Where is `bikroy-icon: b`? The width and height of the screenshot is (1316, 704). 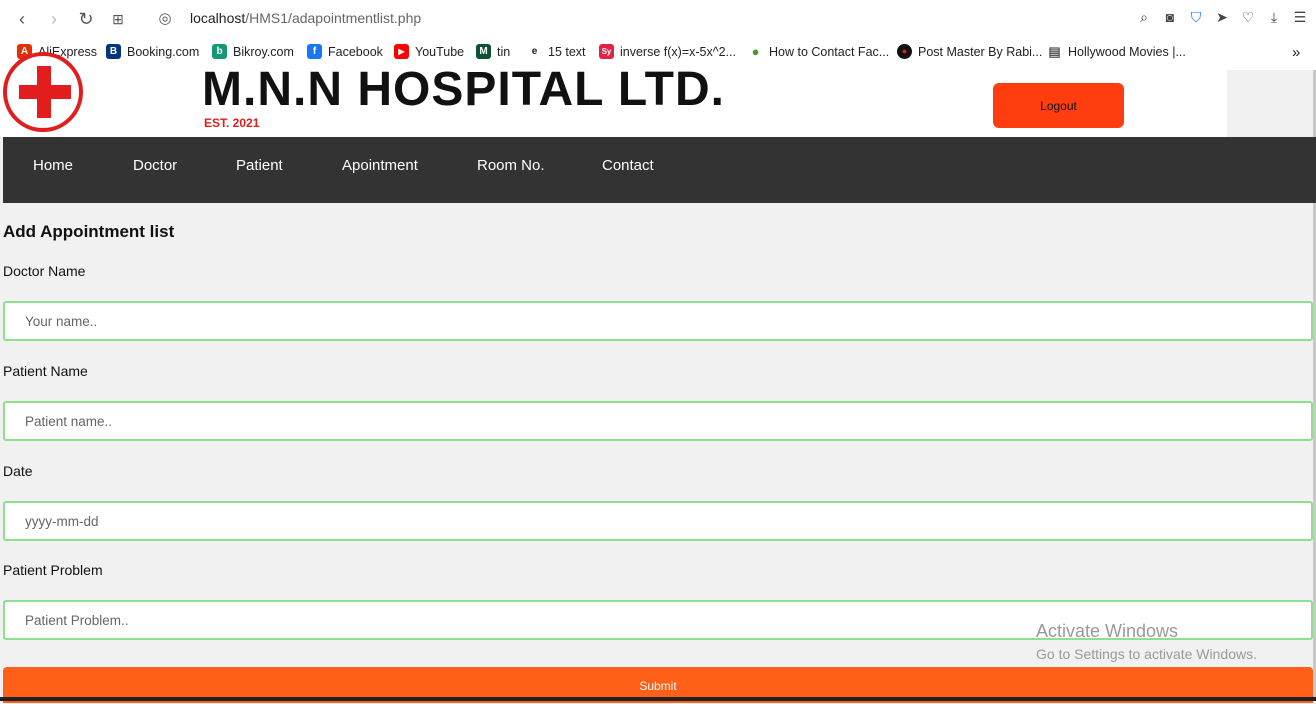
bikroy-icon: b is located at coordinates (219, 51).